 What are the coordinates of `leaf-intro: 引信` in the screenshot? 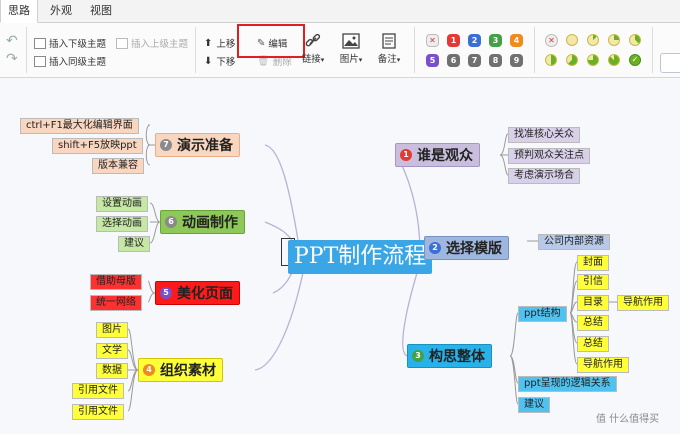 It's located at (593, 282).